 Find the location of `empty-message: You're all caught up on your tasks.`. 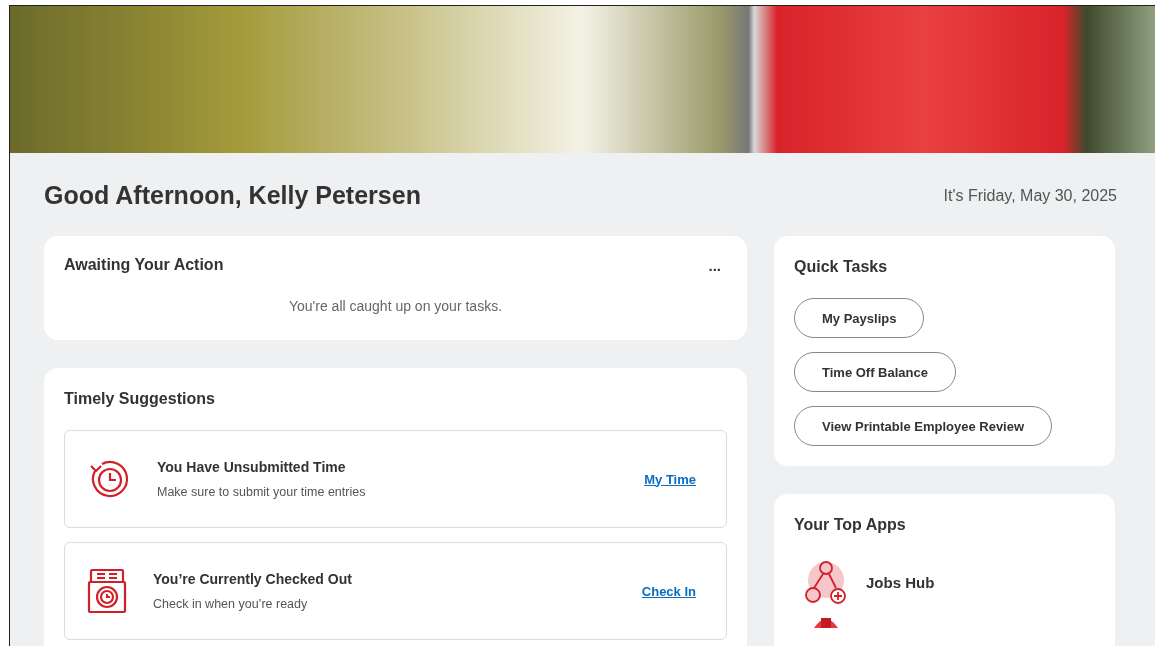

empty-message: You're all caught up on your tasks. is located at coordinates (395, 306).